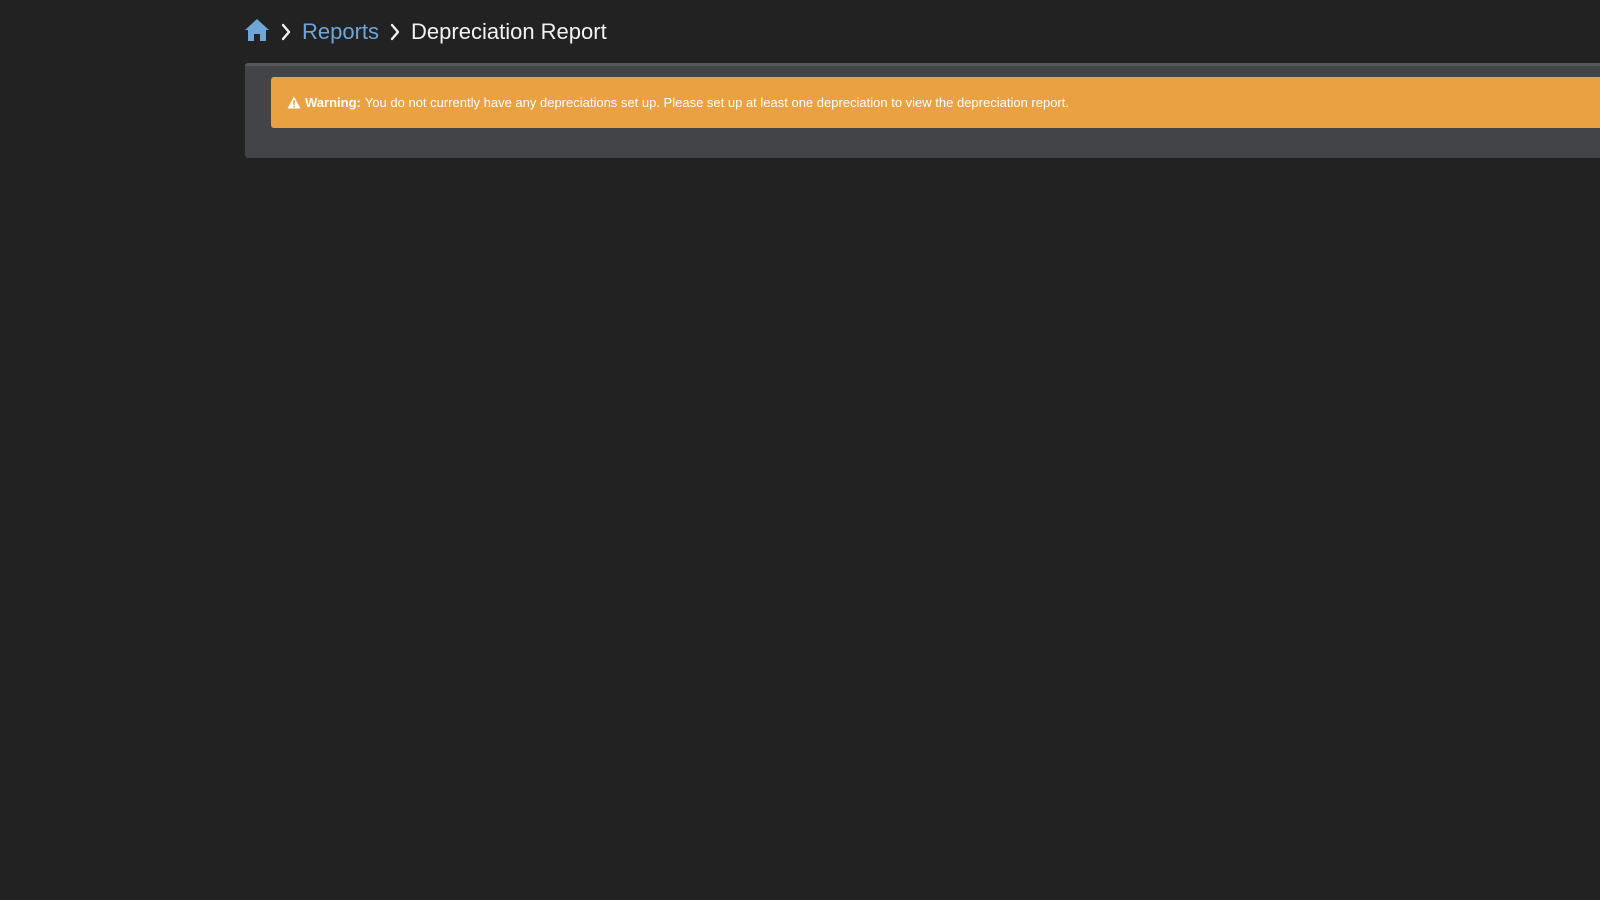 This screenshot has height=900, width=1600. I want to click on warning-label: Warning:, so click(333, 102).